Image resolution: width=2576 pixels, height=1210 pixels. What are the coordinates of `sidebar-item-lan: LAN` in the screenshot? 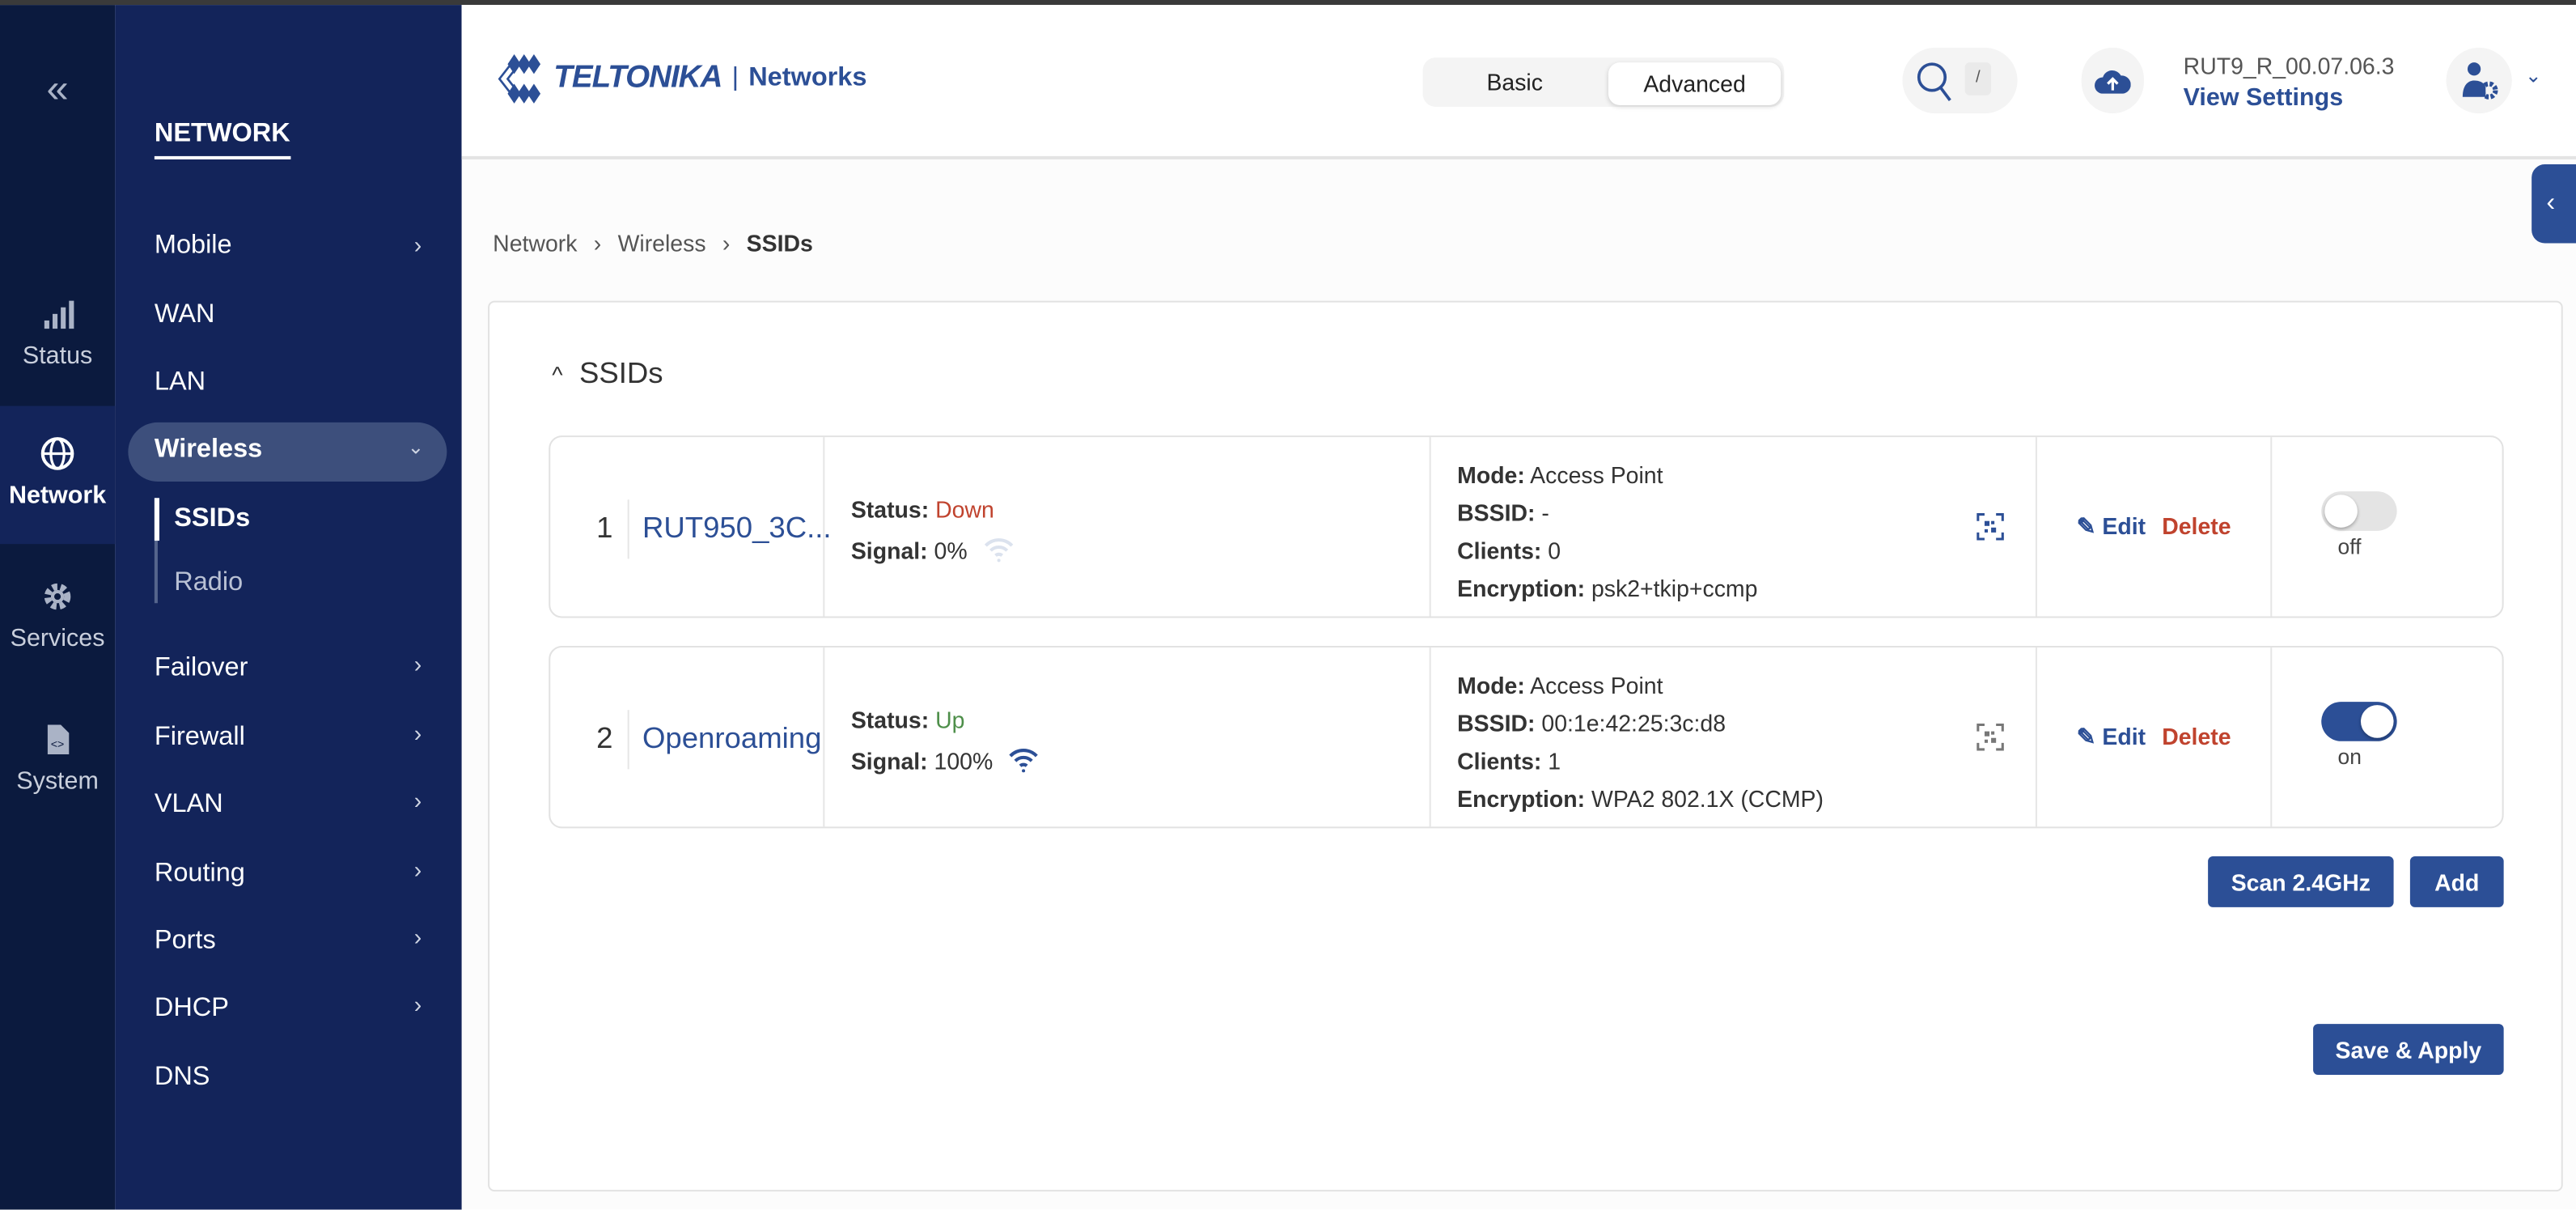 It's located at (180, 383).